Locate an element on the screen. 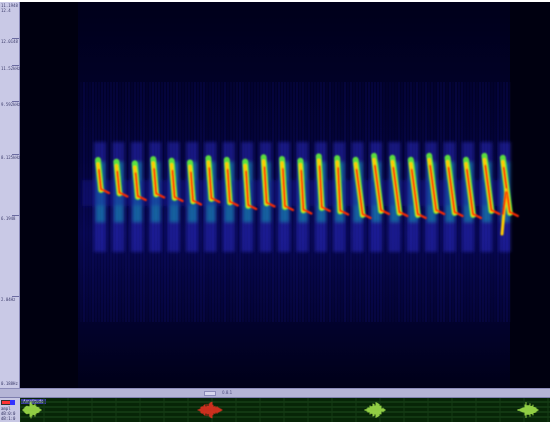 The height and width of the screenshot is (422, 550). ruler-label: 8.125kHz is located at coordinates (11, 157).